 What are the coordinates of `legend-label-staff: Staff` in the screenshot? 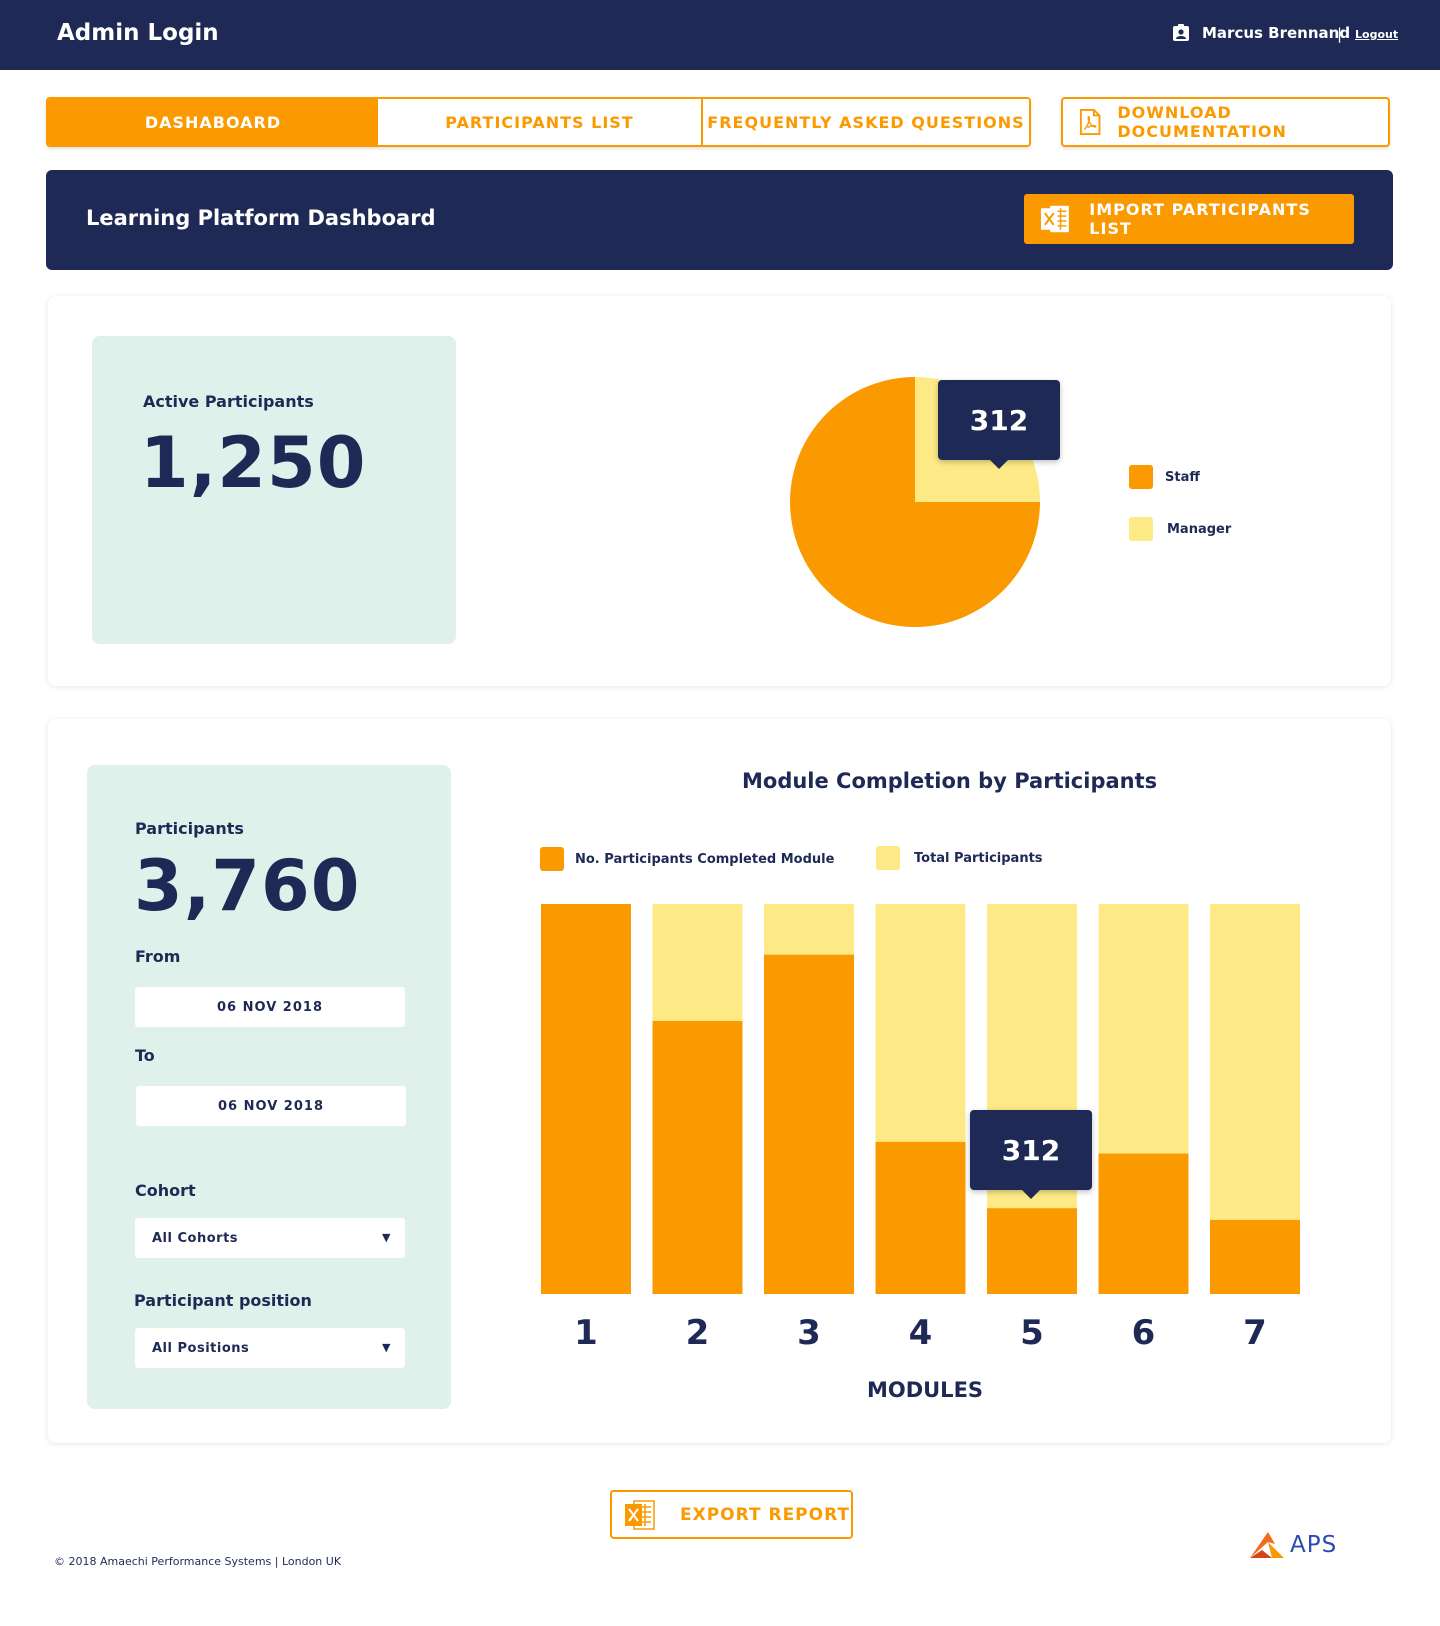 It's located at (1182, 477).